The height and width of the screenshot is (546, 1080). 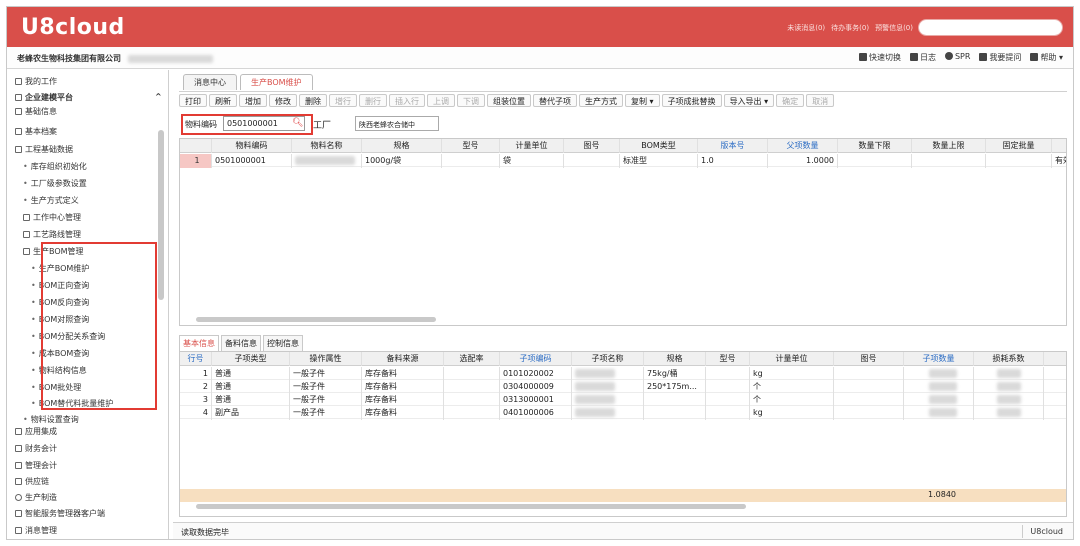 I want to click on sidebar-scrollbar, so click(x=161, y=215).